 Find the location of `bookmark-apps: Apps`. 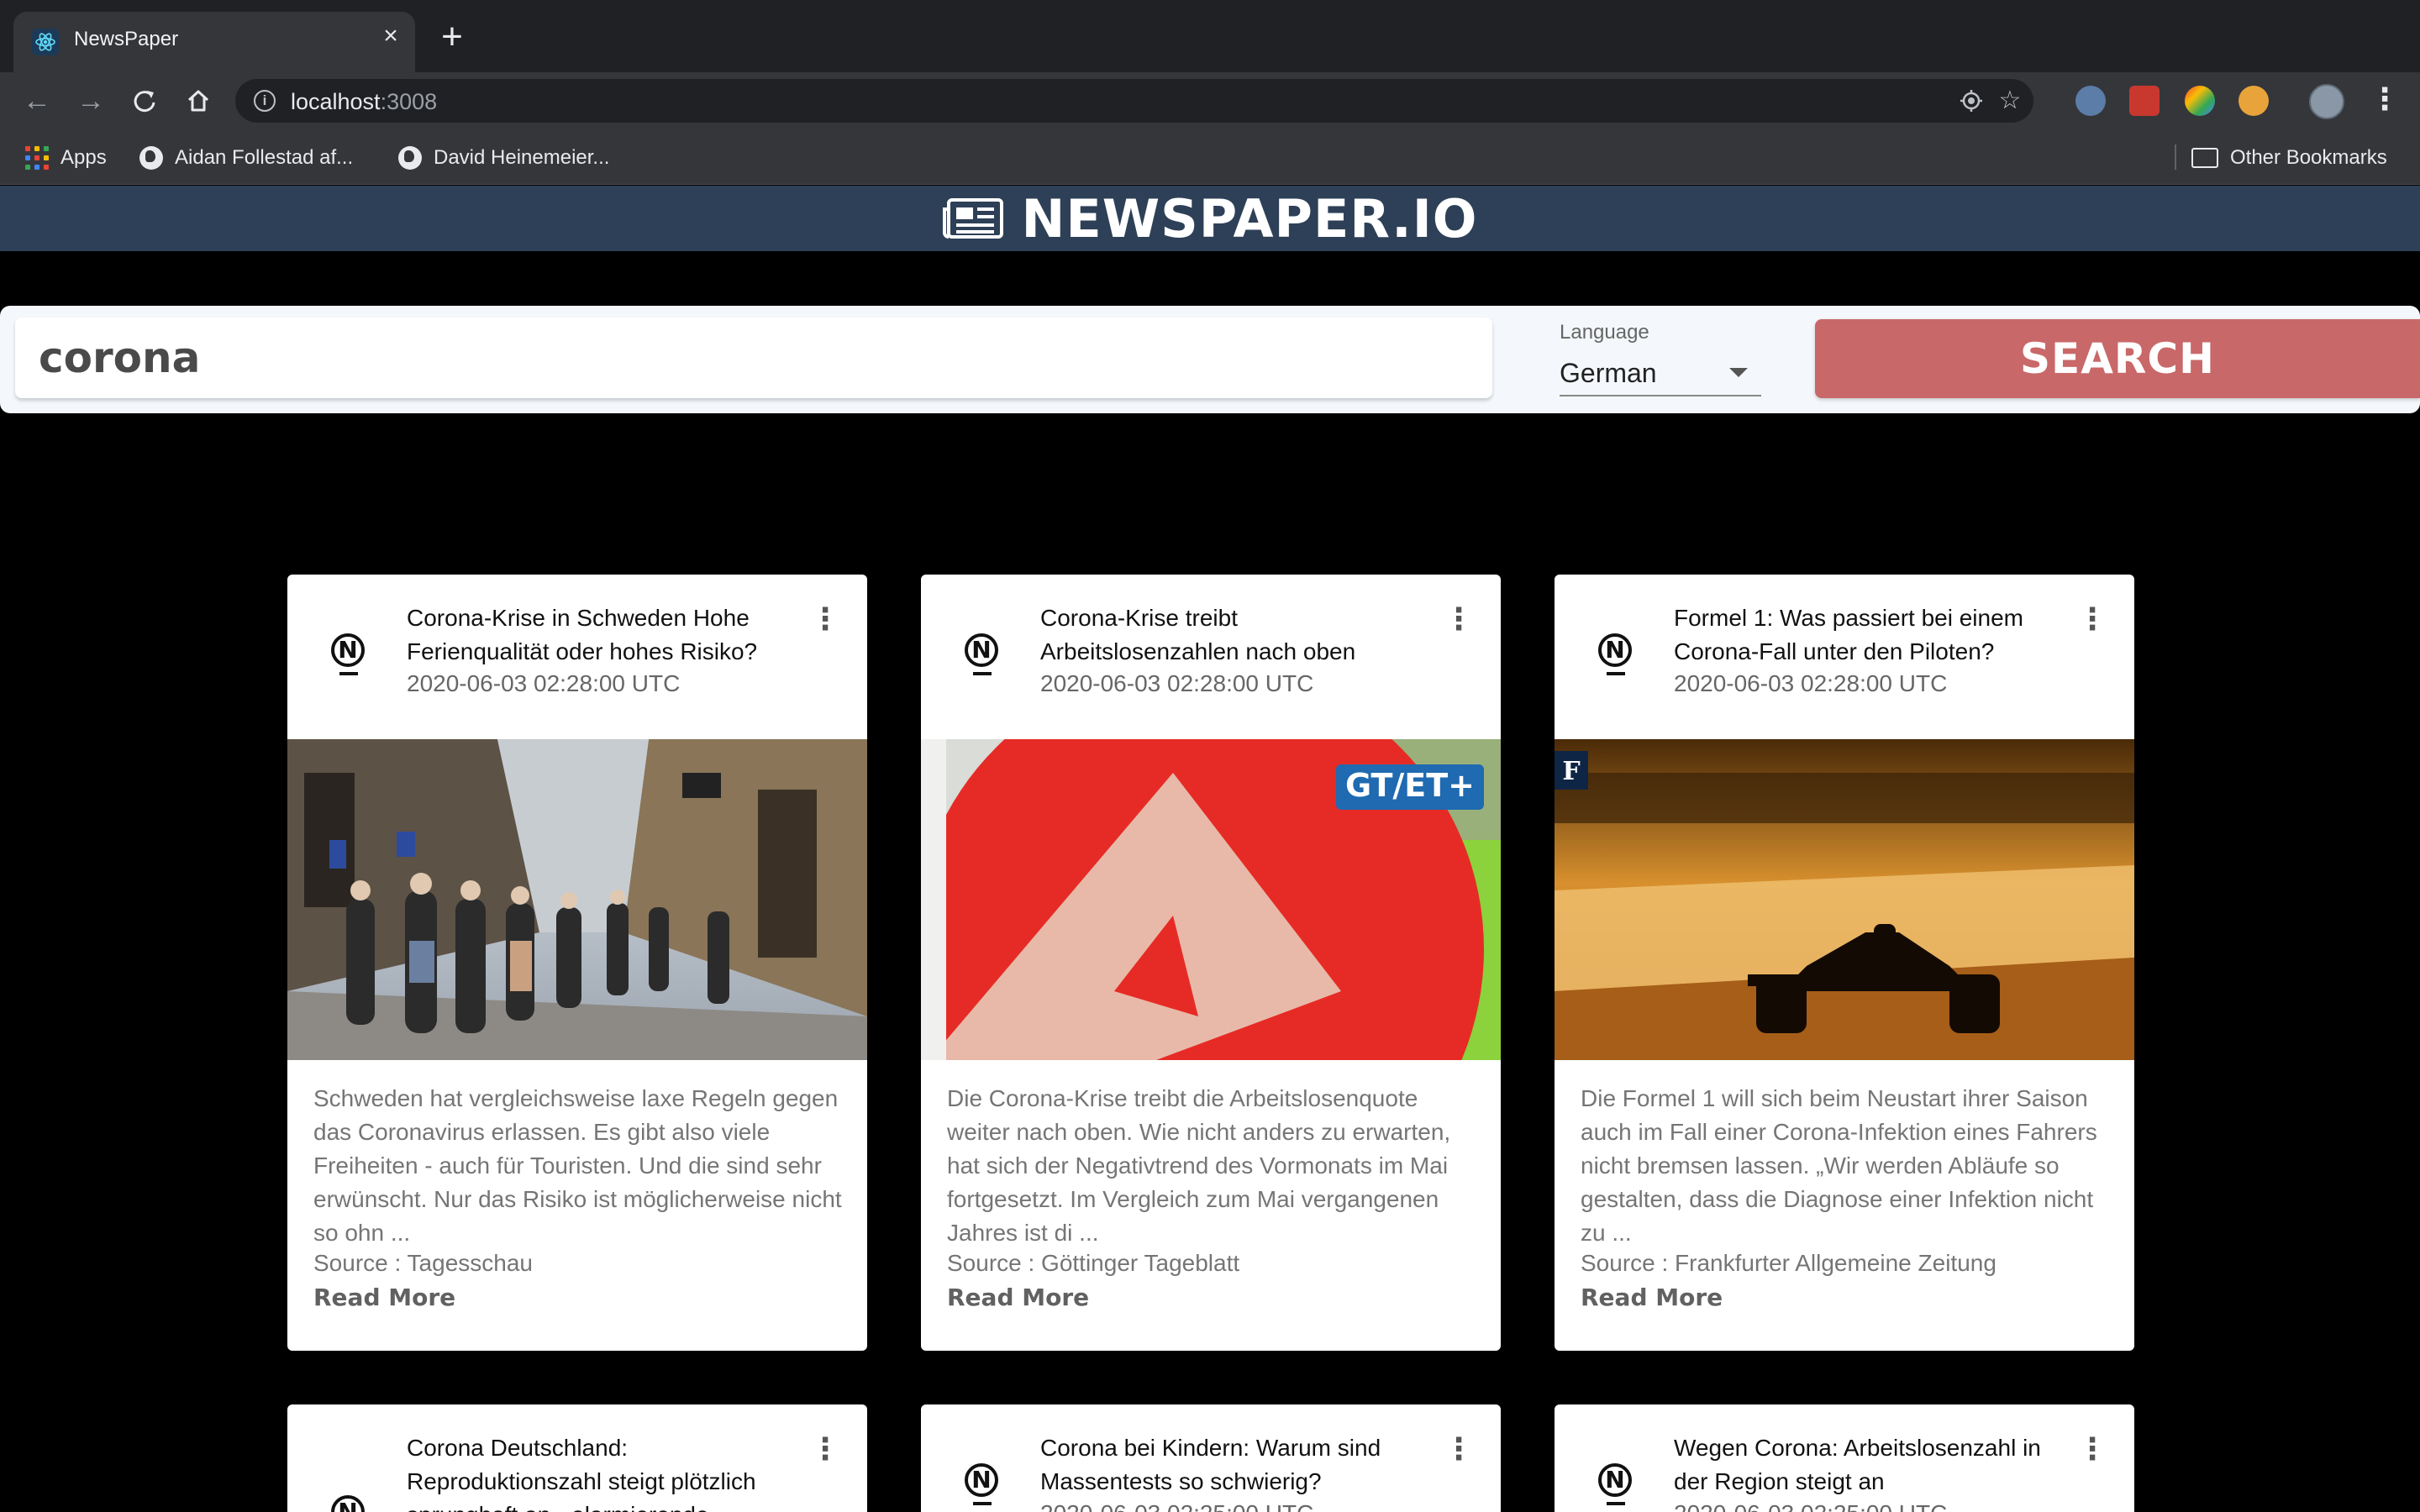

bookmark-apps: Apps is located at coordinates (66, 157).